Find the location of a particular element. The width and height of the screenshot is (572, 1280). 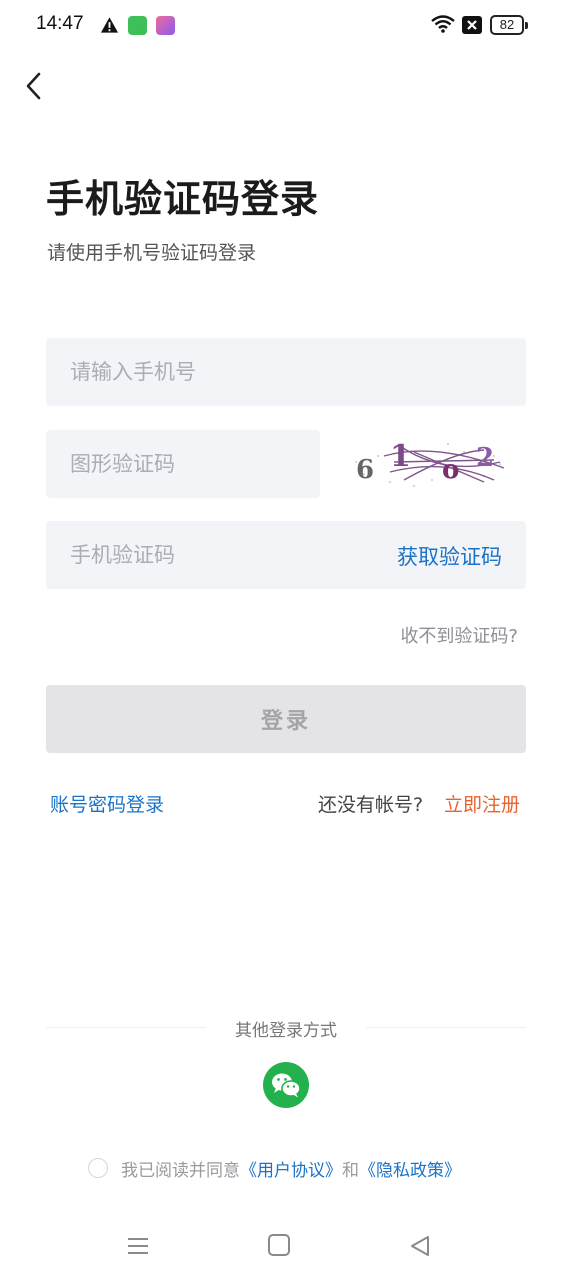

sms-code-field: 获取验证码 is located at coordinates (286, 555).